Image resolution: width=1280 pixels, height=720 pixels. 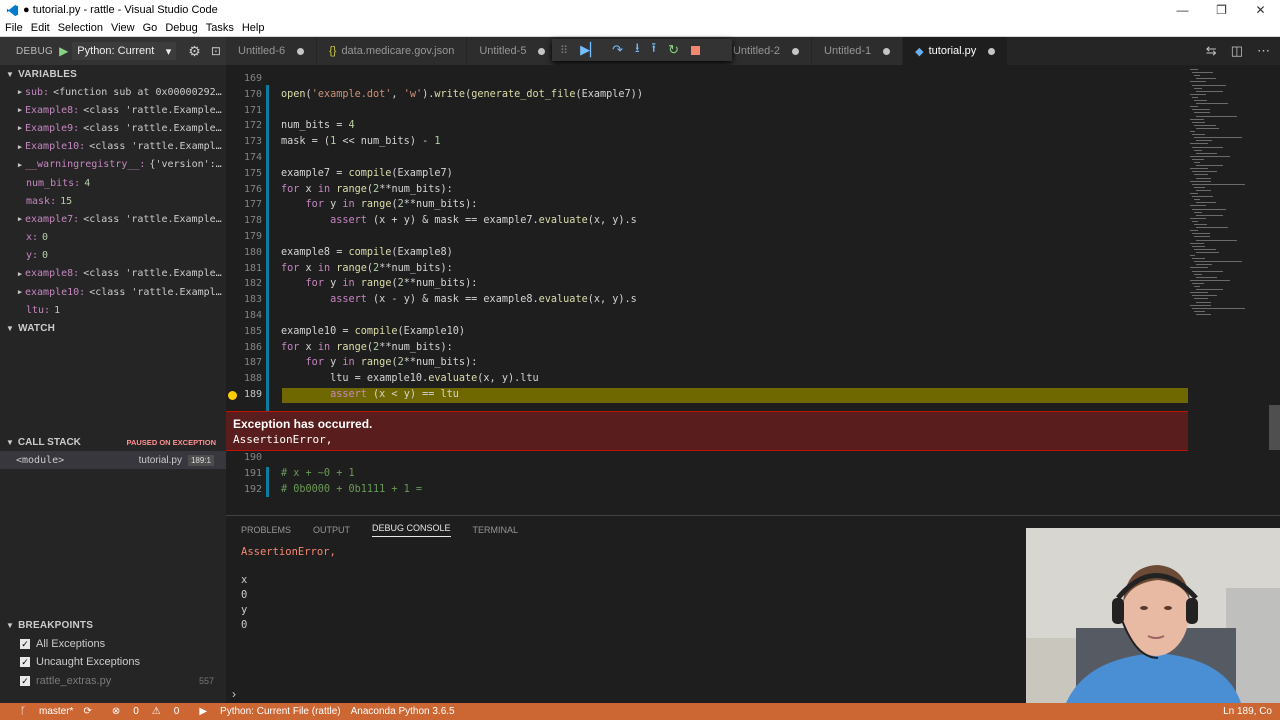 I want to click on python-interpreter: Anaconda Python 3.6.5, so click(x=403, y=711).